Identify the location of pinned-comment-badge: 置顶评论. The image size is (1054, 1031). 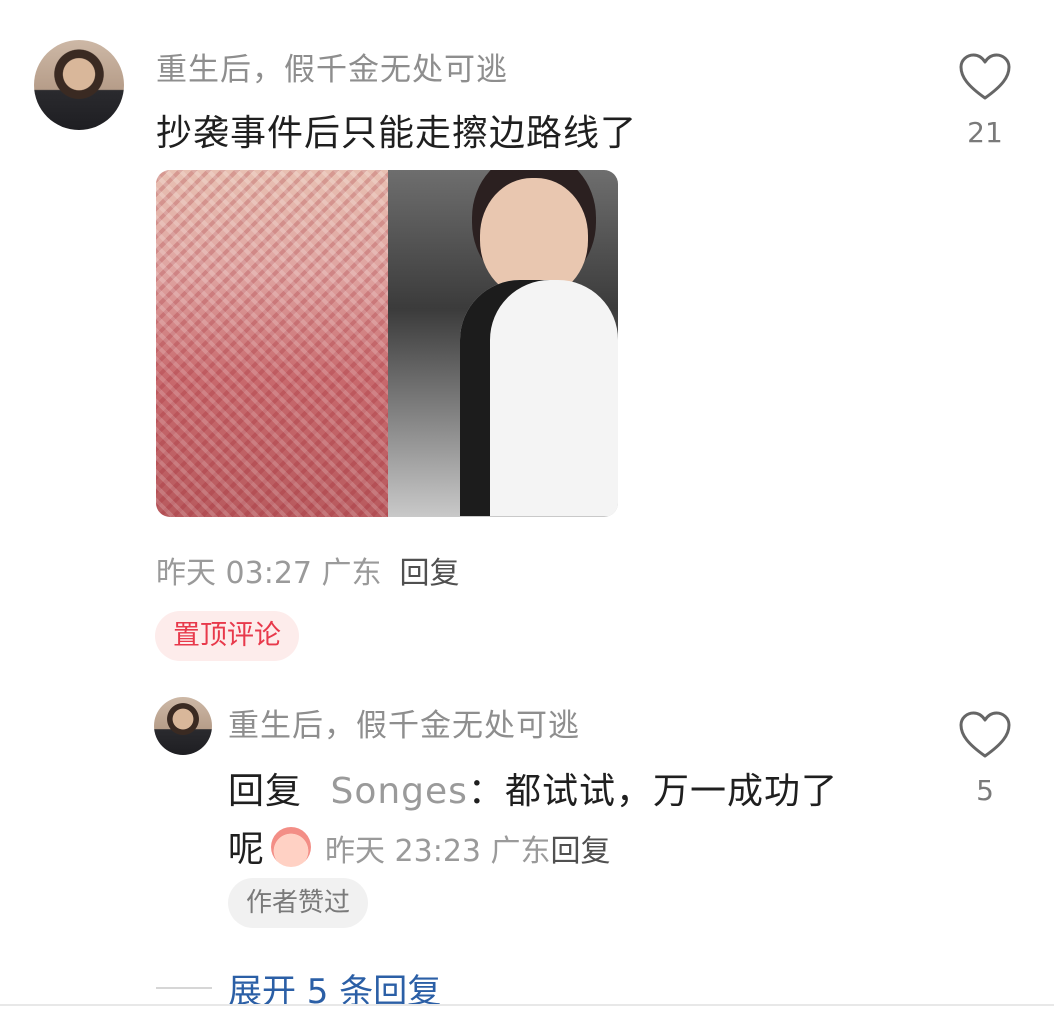
(227, 636).